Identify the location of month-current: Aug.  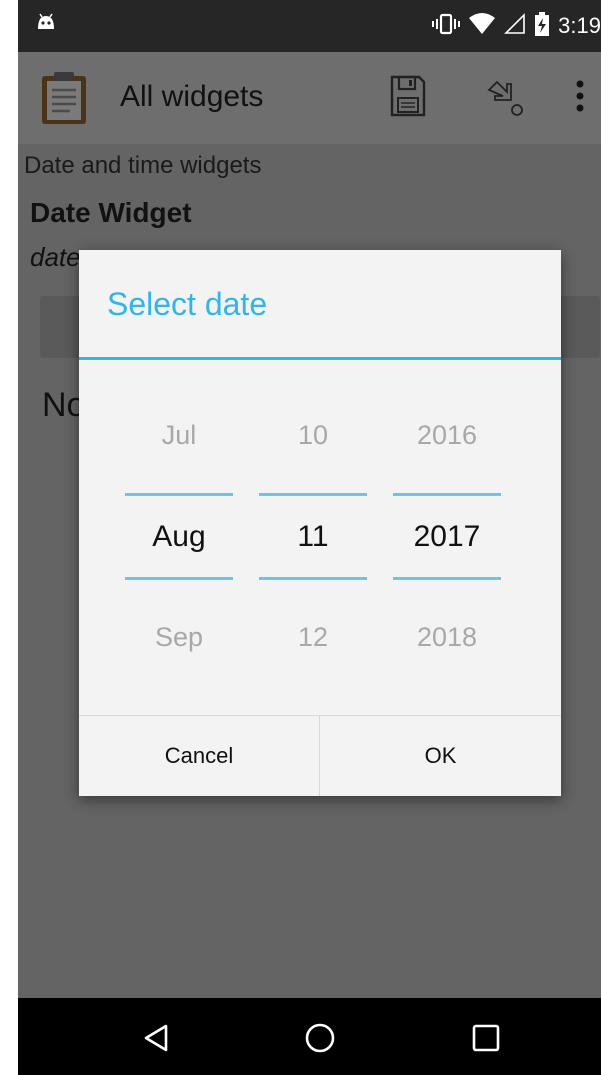
(179, 537).